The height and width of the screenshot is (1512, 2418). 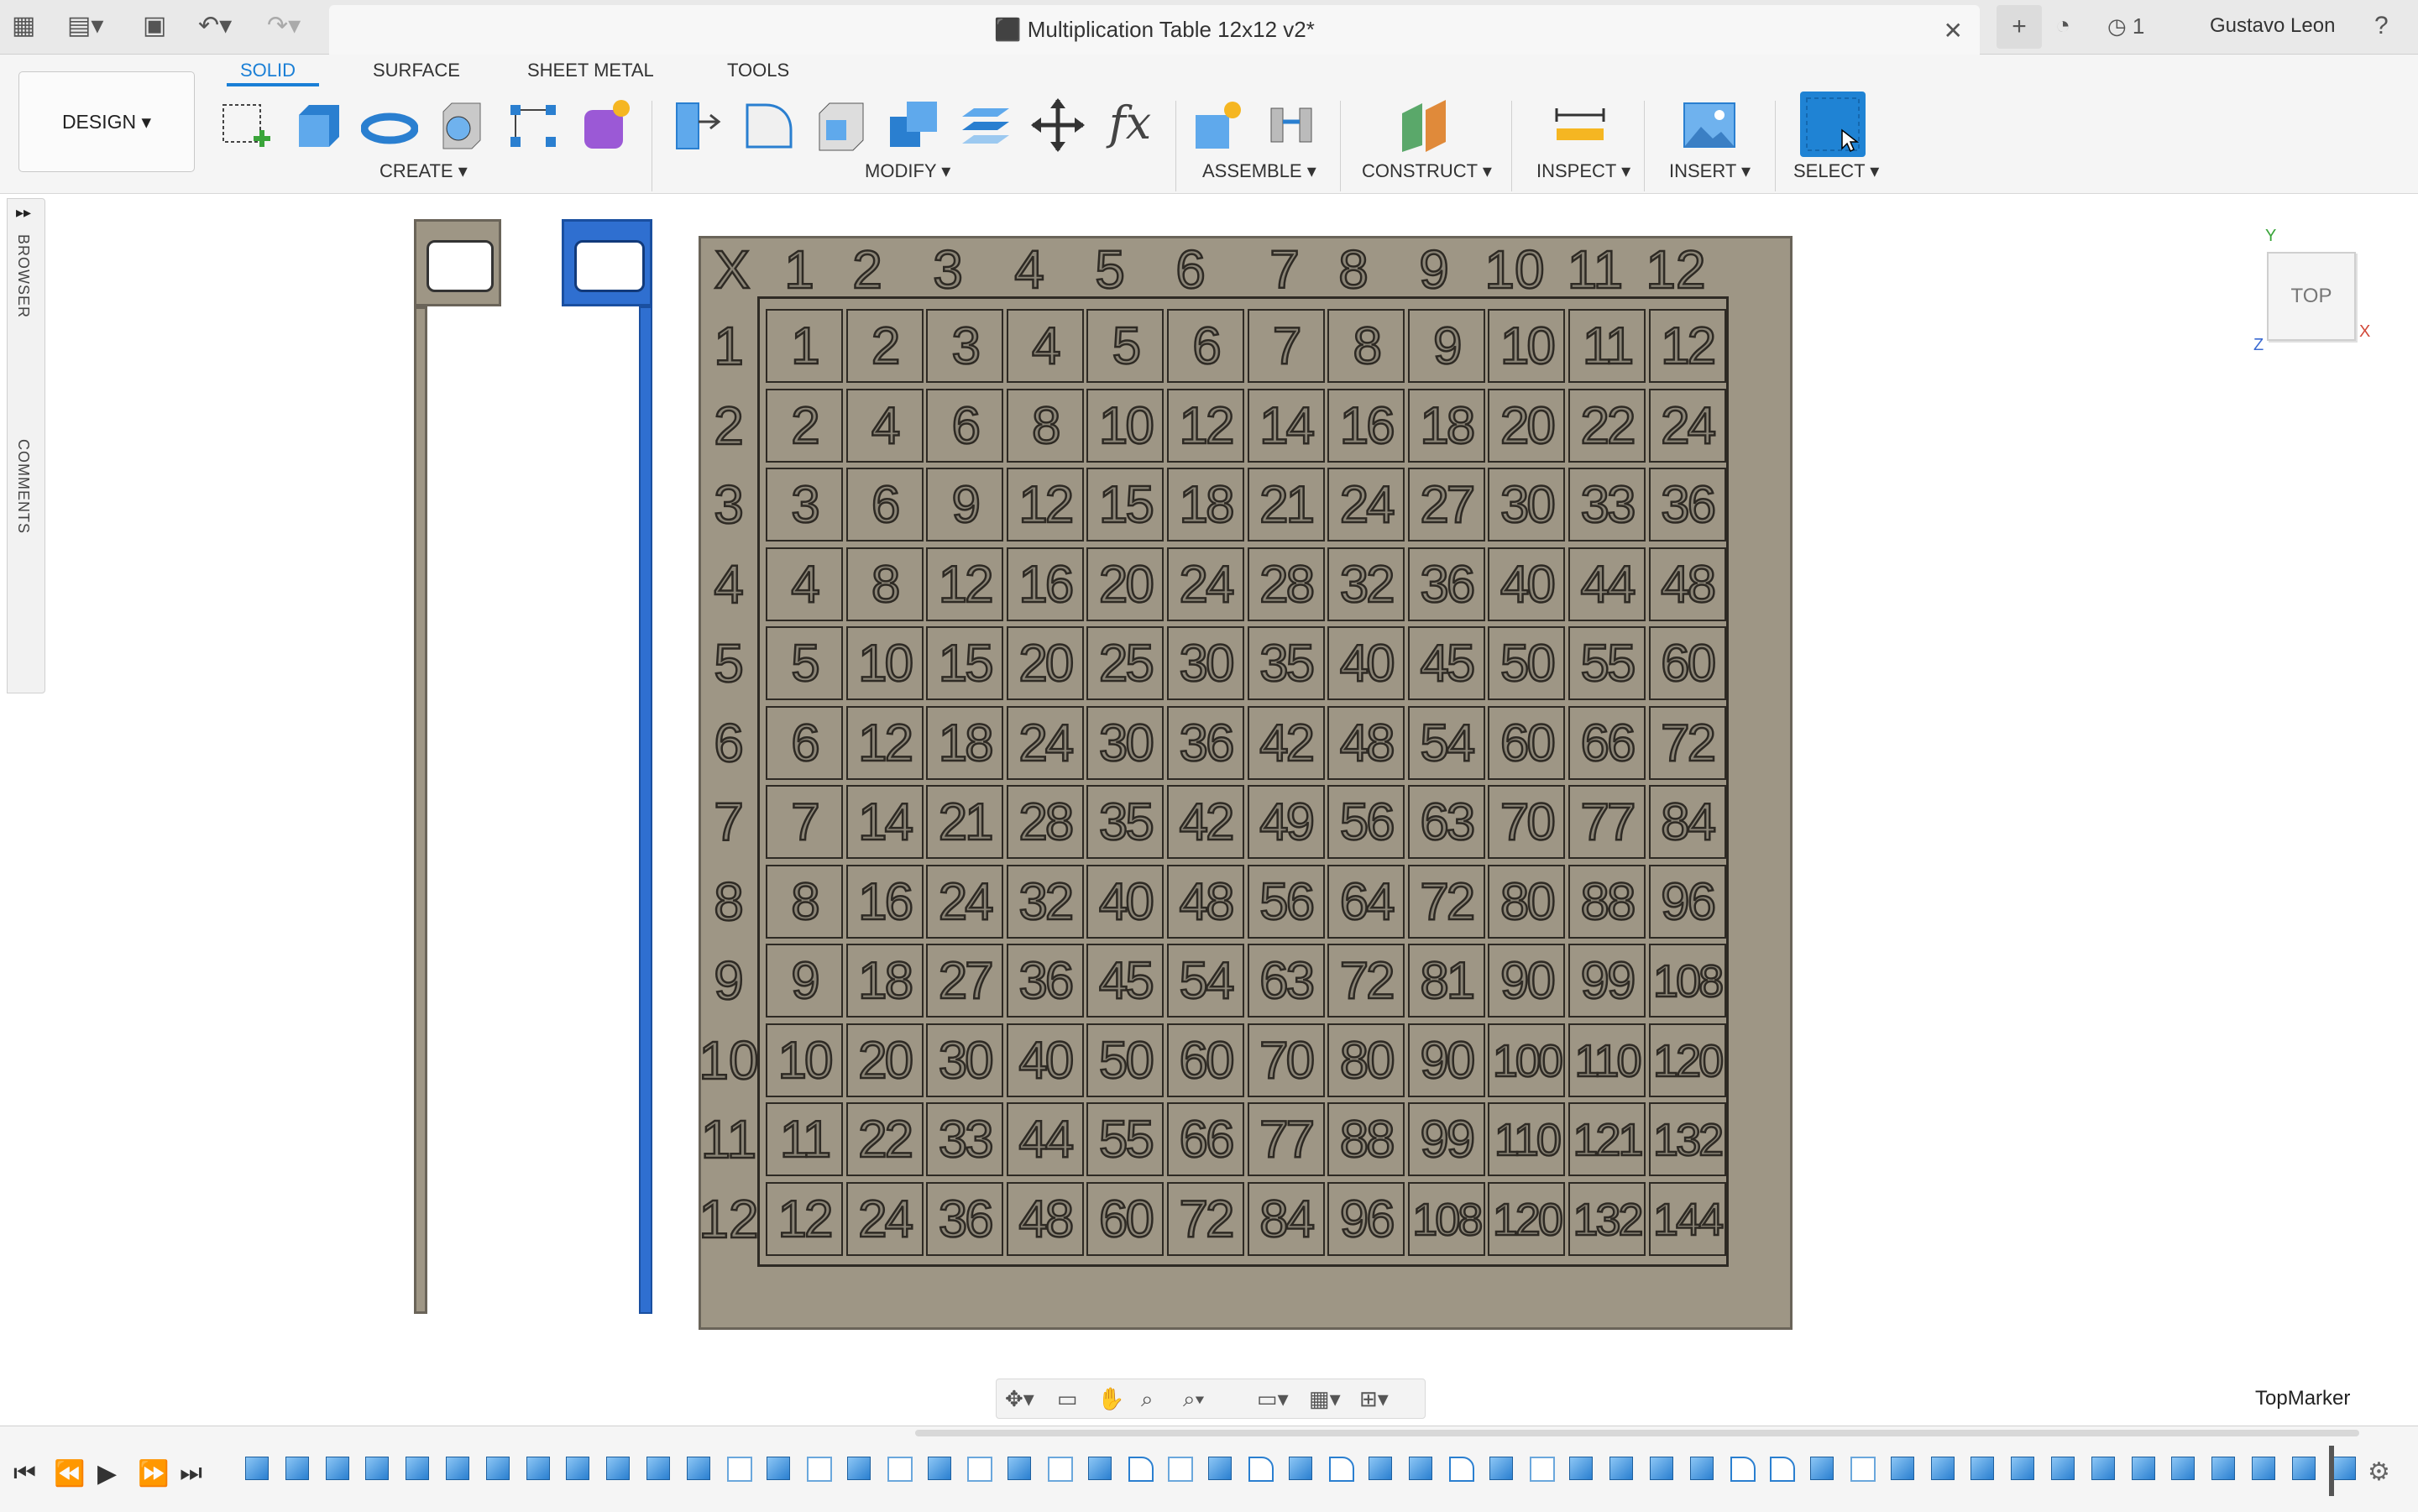 What do you see at coordinates (461, 125) in the screenshot?
I see `hole-icon` at bounding box center [461, 125].